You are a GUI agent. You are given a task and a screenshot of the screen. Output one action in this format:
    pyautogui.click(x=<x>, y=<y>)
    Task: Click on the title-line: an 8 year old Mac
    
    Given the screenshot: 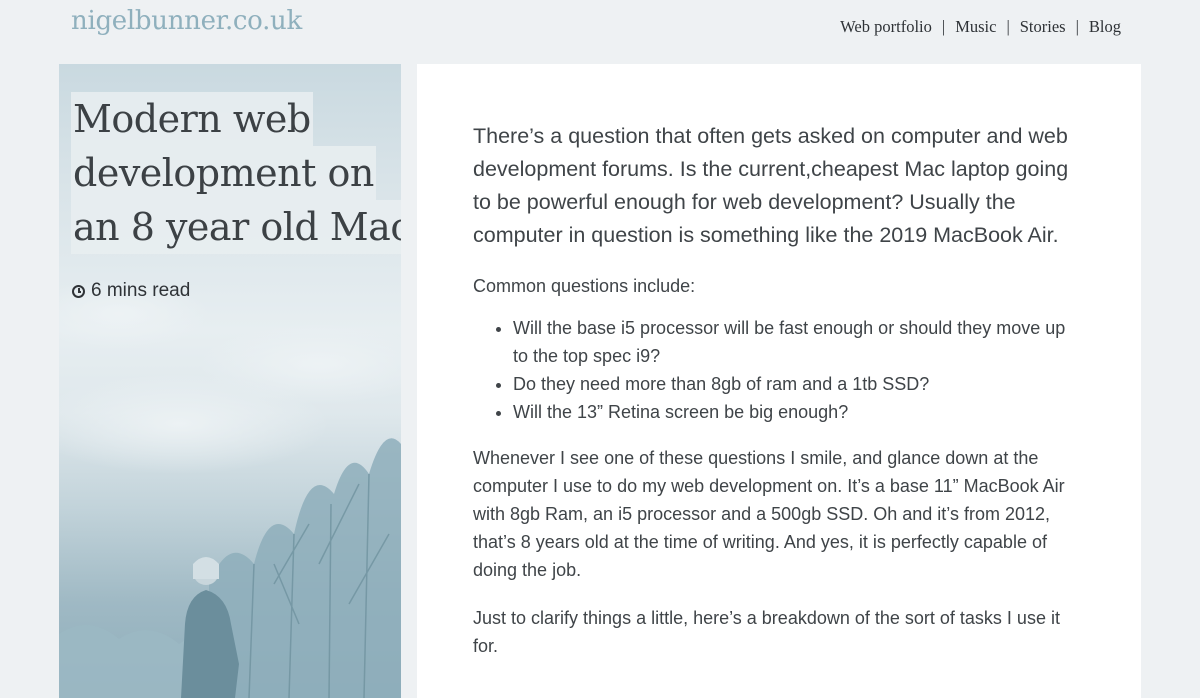 What is the action you would take?
    pyautogui.click(x=236, y=227)
    